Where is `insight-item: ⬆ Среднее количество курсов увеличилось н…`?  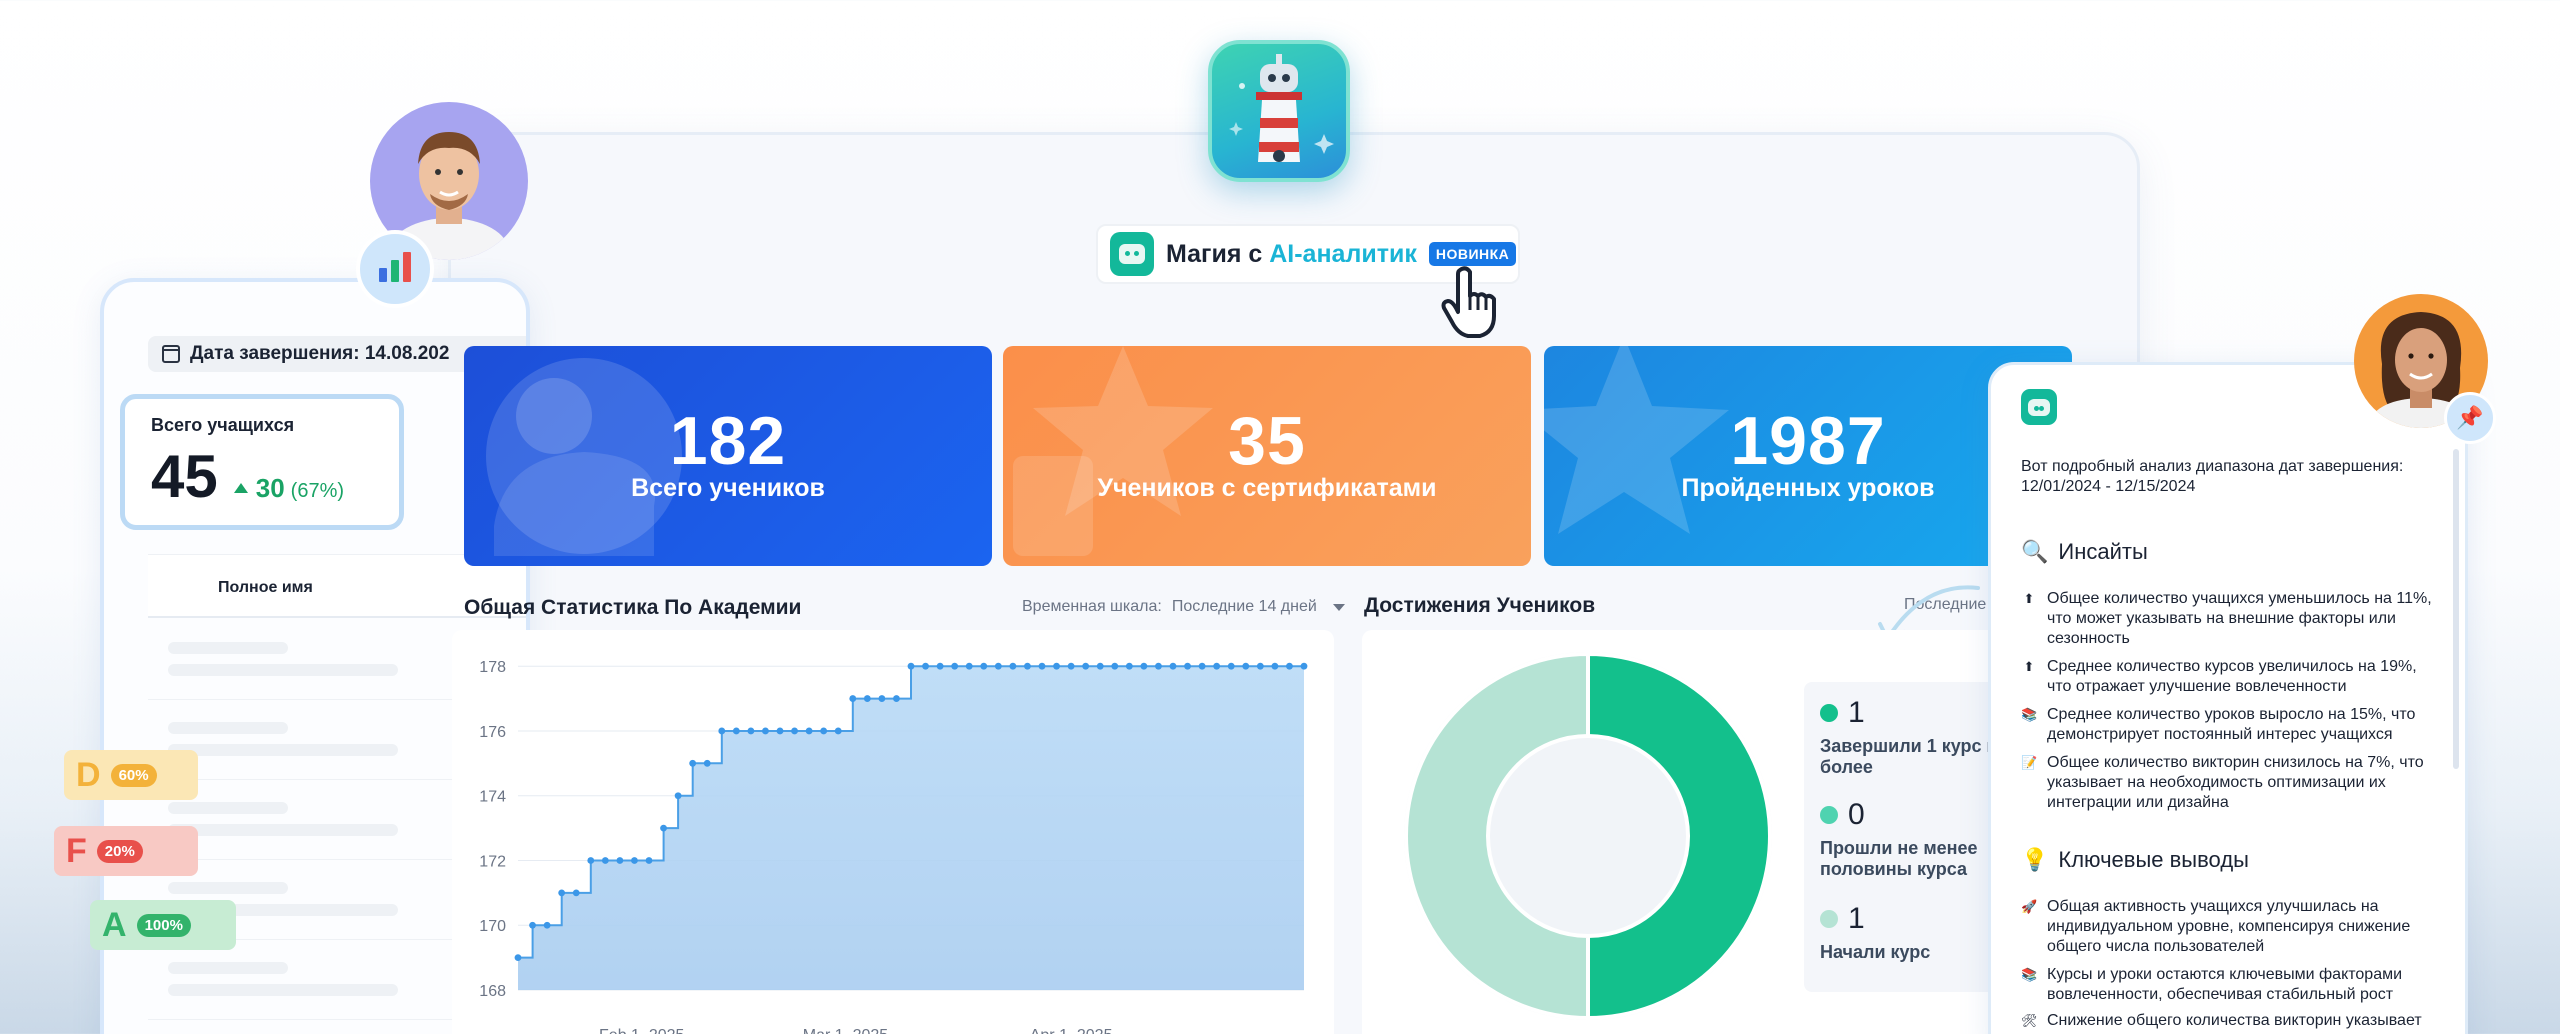
insight-item: ⬆ Среднее количество курсов увеличилось н… is located at coordinates (2232, 677).